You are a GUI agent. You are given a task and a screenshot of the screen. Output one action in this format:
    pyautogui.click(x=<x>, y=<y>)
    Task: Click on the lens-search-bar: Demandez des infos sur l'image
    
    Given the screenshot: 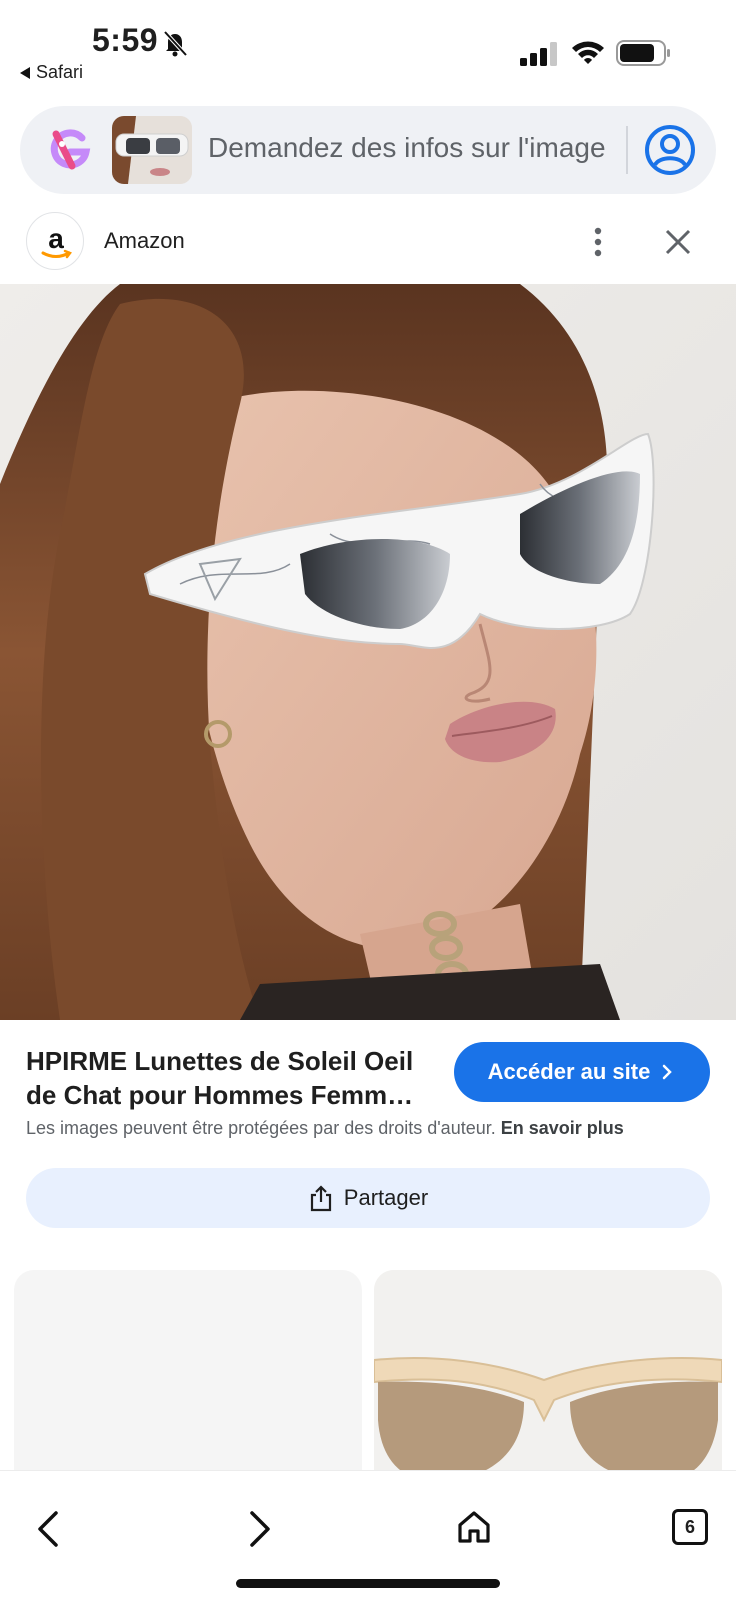 What is the action you would take?
    pyautogui.click(x=368, y=150)
    